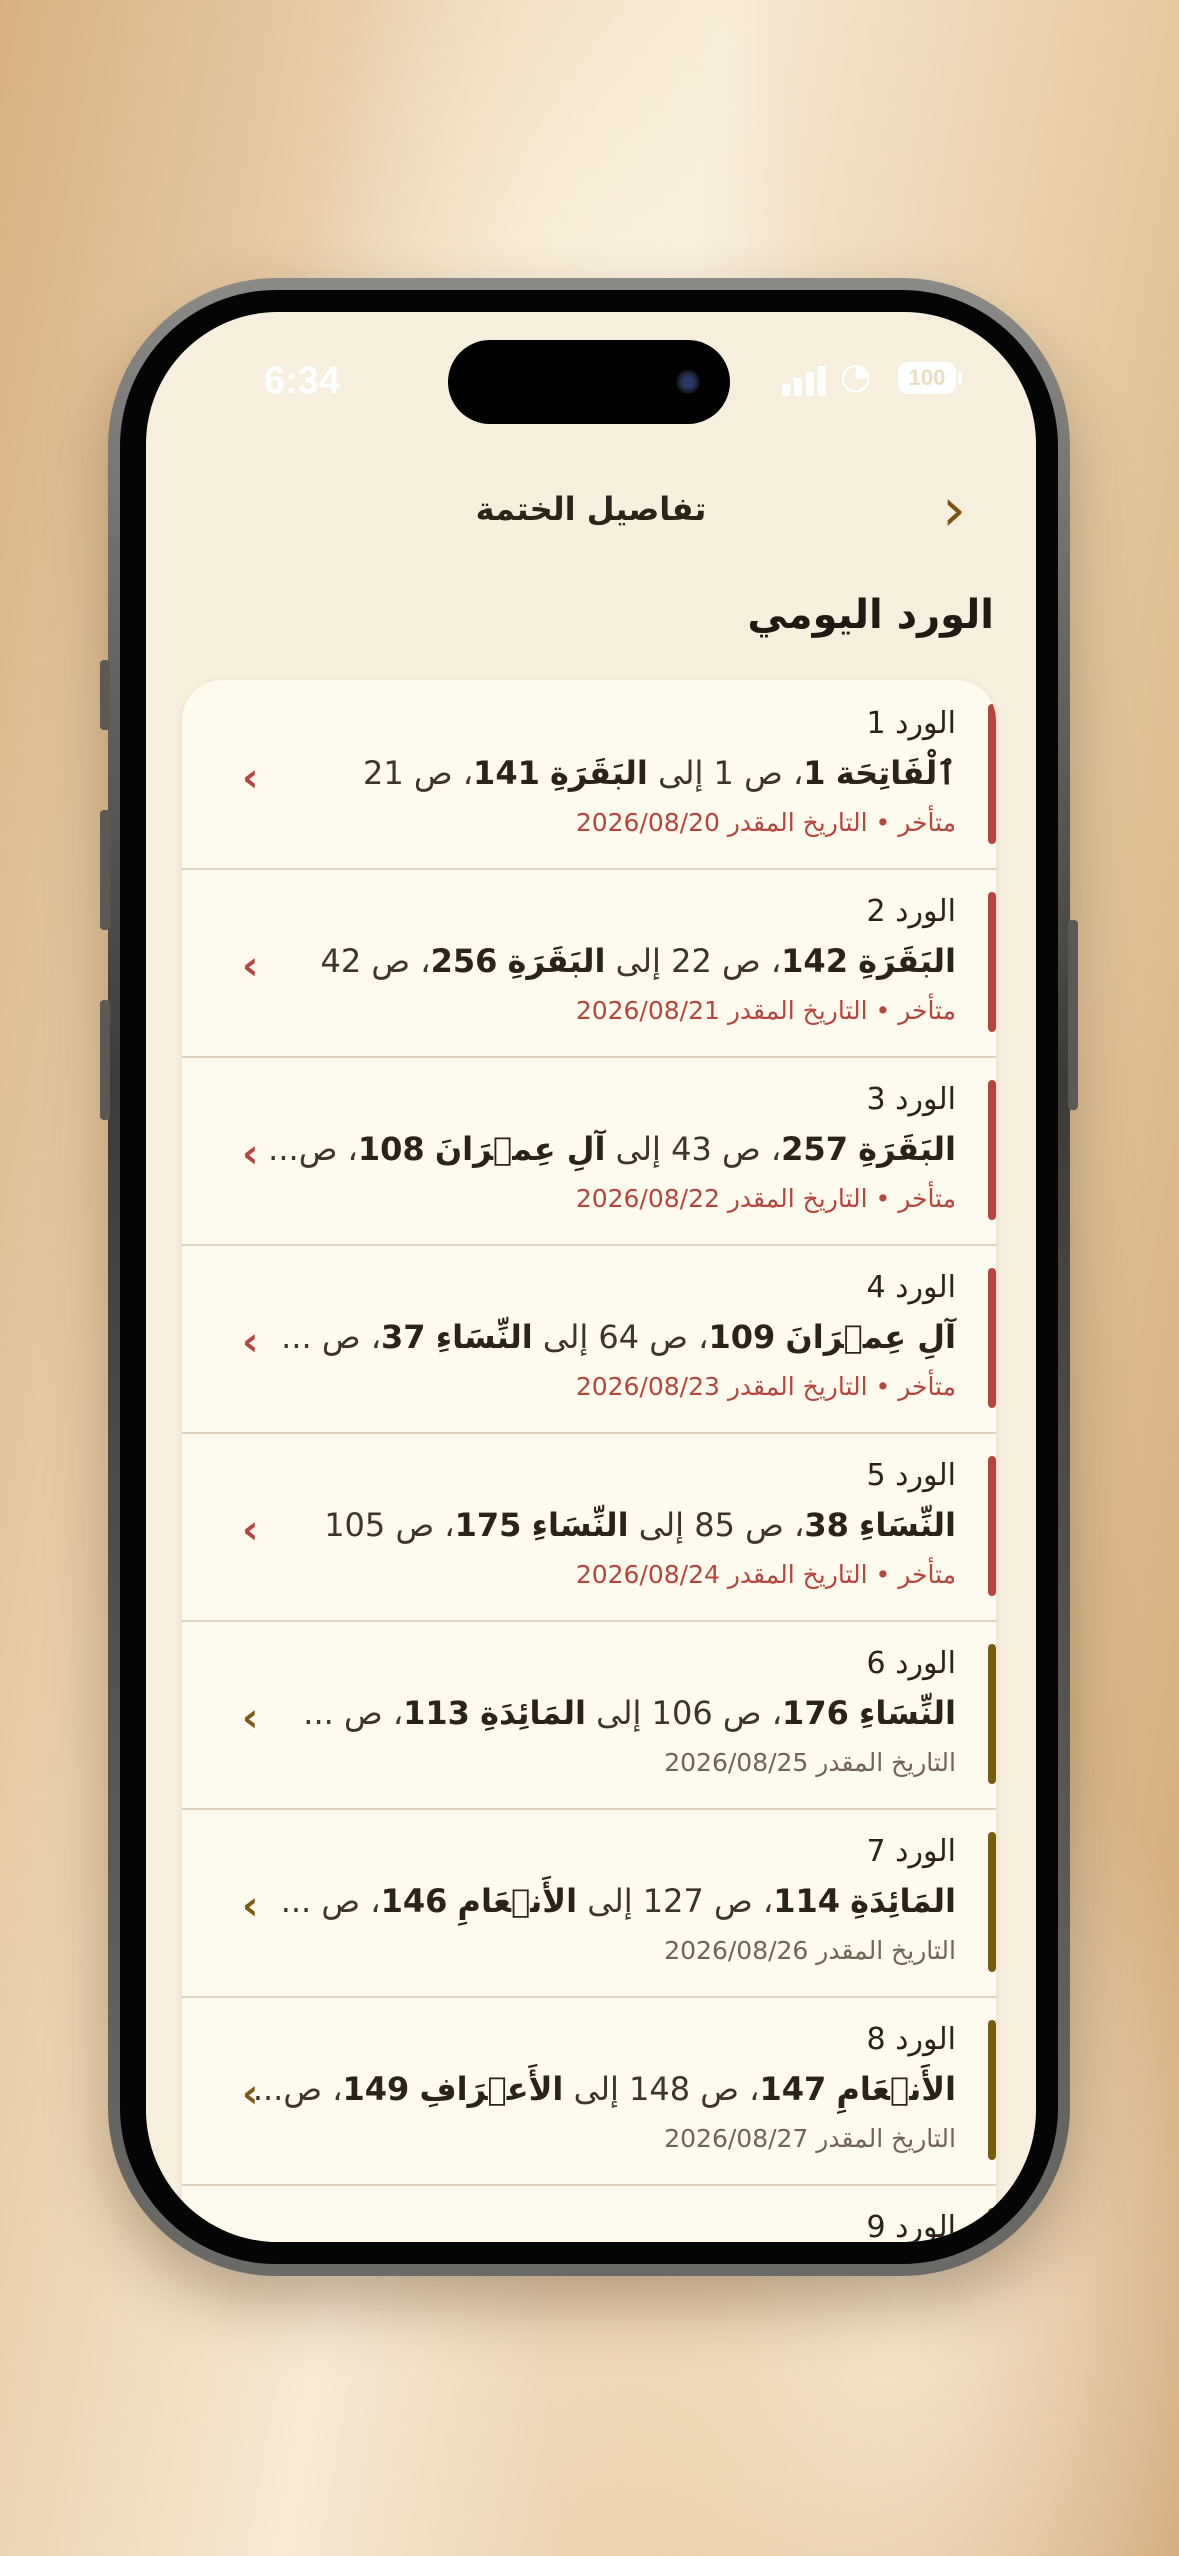 This screenshot has width=1179, height=2556. Describe the element at coordinates (810, 1762) in the screenshot. I see `wird-date: التاريخ المقدر 2026/08/25` at that location.